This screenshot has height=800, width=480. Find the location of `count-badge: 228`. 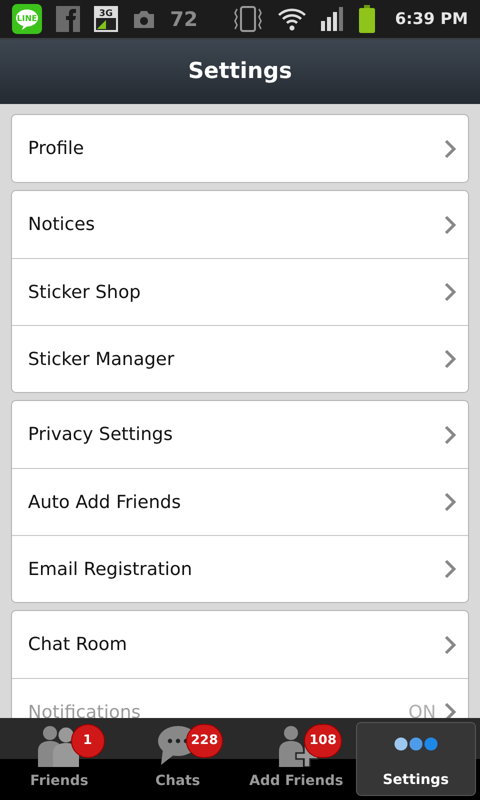

count-badge: 228 is located at coordinates (204, 741).